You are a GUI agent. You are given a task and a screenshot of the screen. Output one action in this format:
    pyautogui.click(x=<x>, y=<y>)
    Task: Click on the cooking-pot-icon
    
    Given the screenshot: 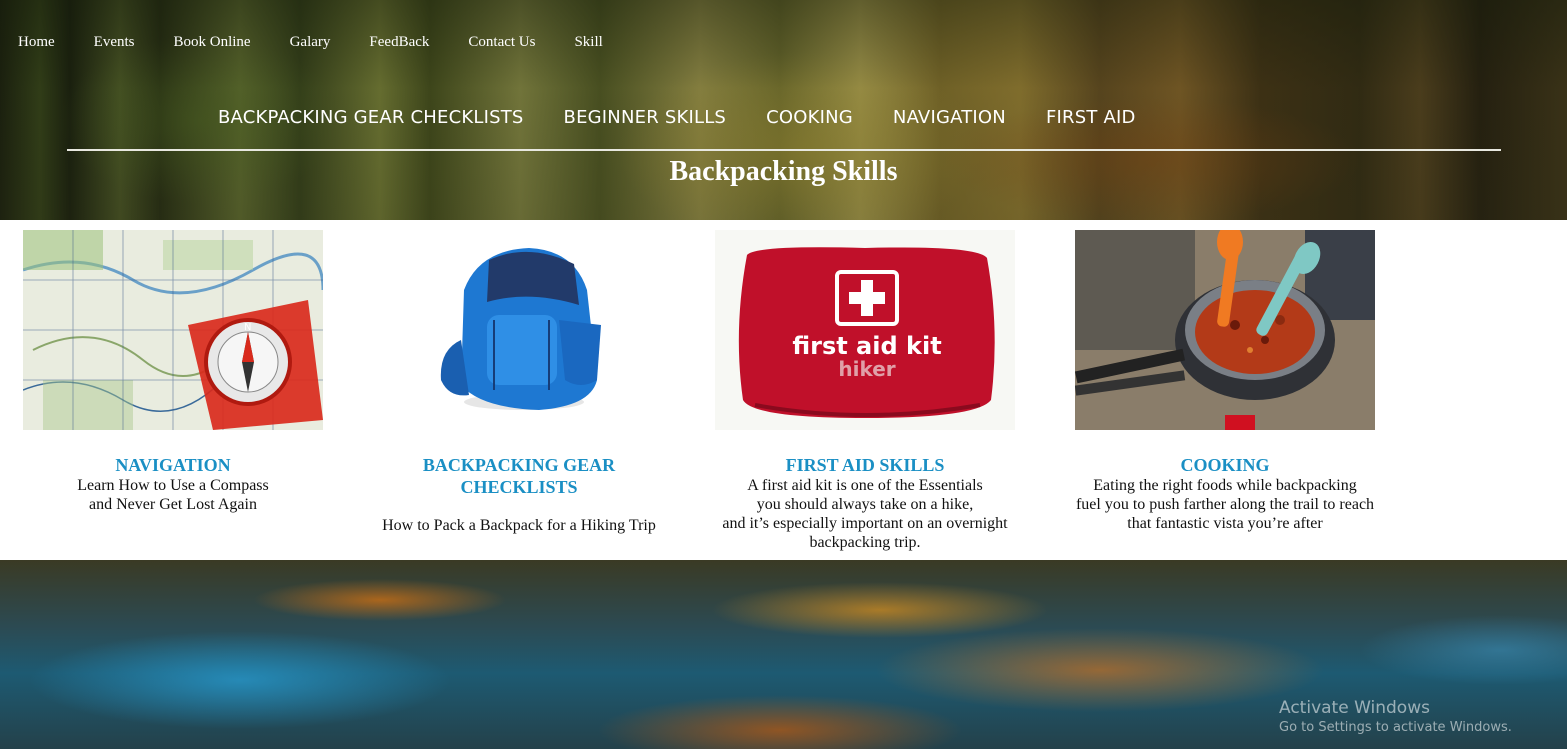 What is the action you would take?
    pyautogui.click(x=1225, y=330)
    